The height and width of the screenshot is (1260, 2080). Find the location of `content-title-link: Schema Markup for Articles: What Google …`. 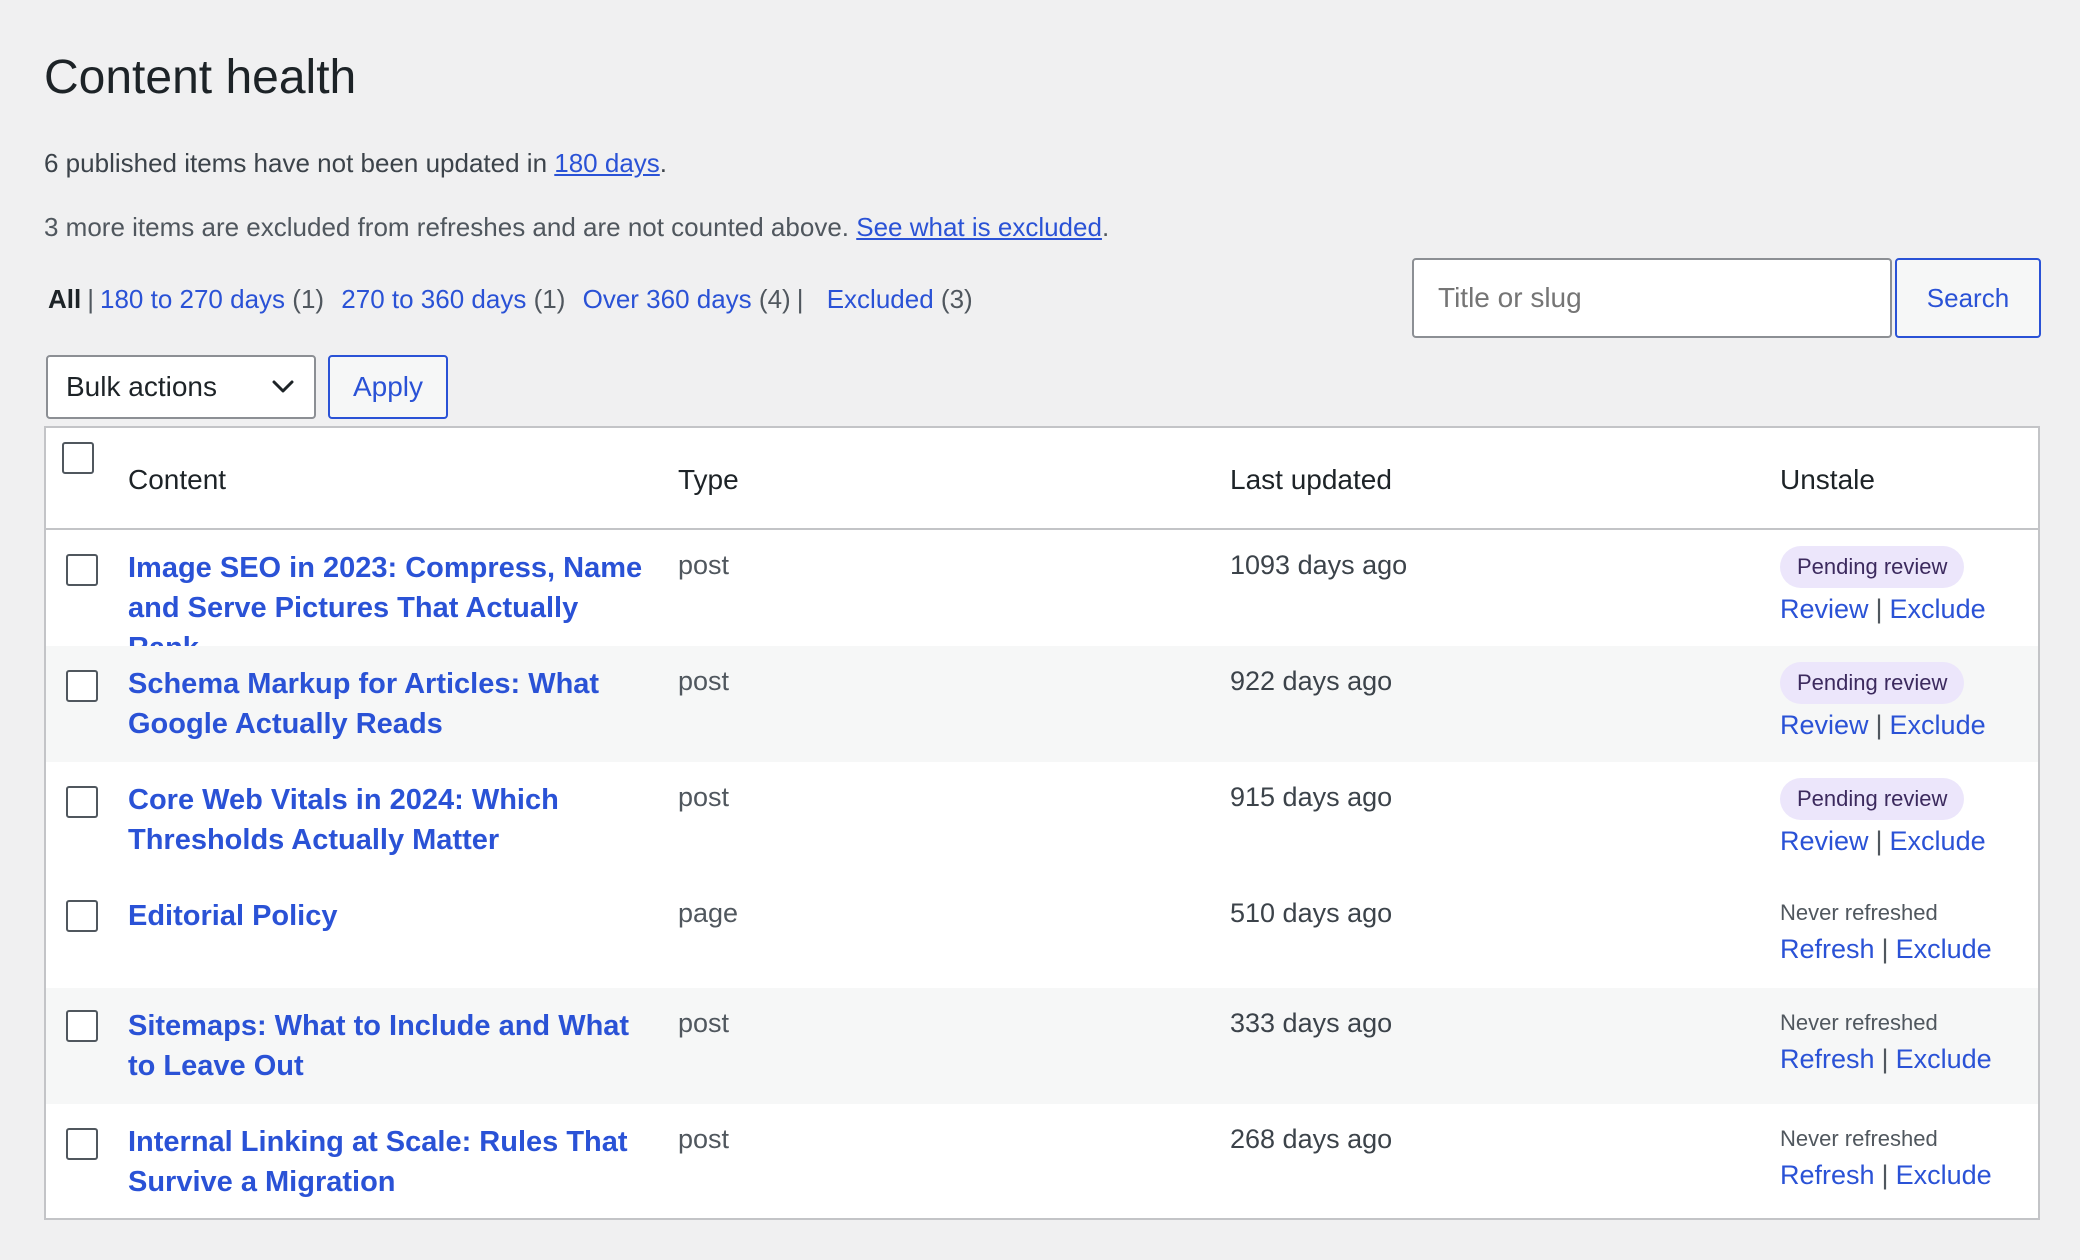

content-title-link: Schema Markup for Articles: What Google … is located at coordinates (388, 704).